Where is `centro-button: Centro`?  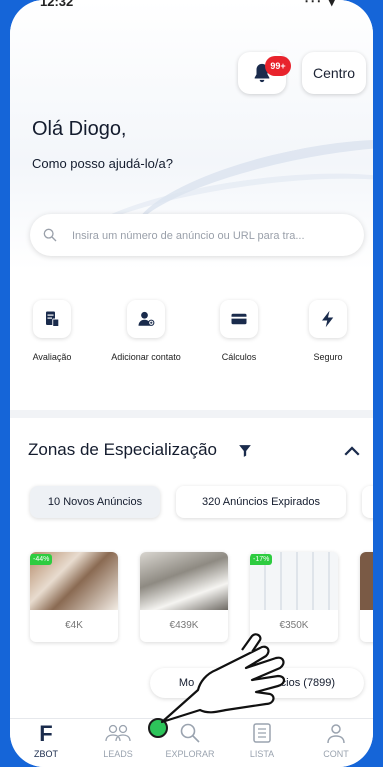
centro-button: Centro is located at coordinates (334, 73).